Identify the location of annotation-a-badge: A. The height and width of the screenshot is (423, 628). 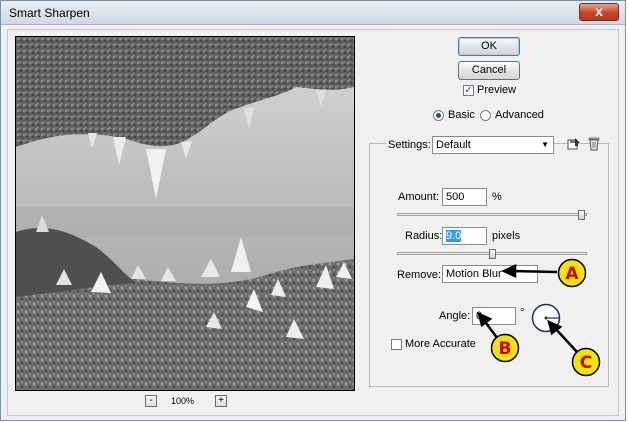
(572, 273).